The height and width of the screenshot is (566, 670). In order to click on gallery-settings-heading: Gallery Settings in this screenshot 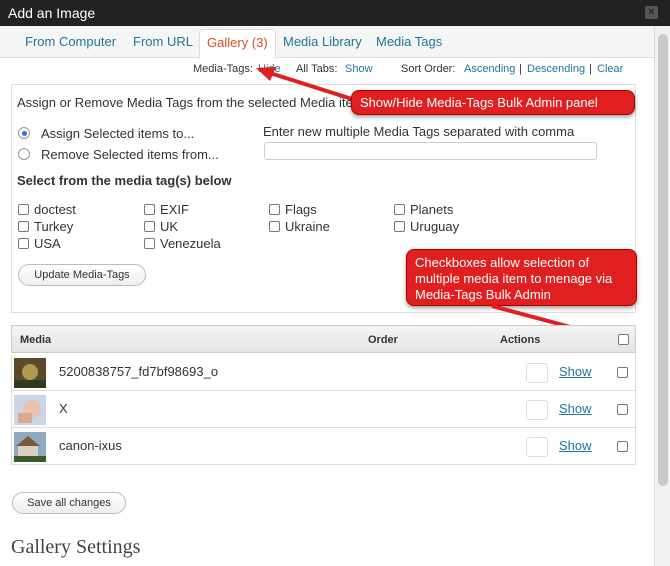, I will do `click(76, 547)`.